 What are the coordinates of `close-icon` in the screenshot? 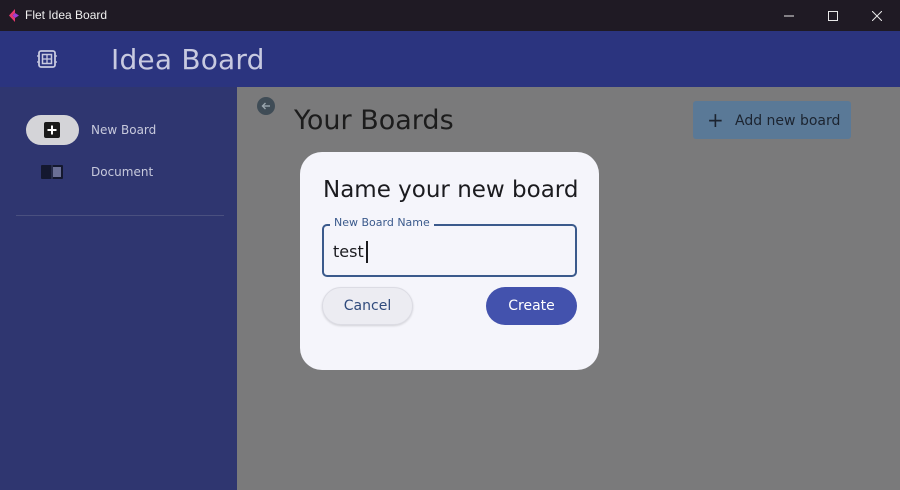 It's located at (877, 15).